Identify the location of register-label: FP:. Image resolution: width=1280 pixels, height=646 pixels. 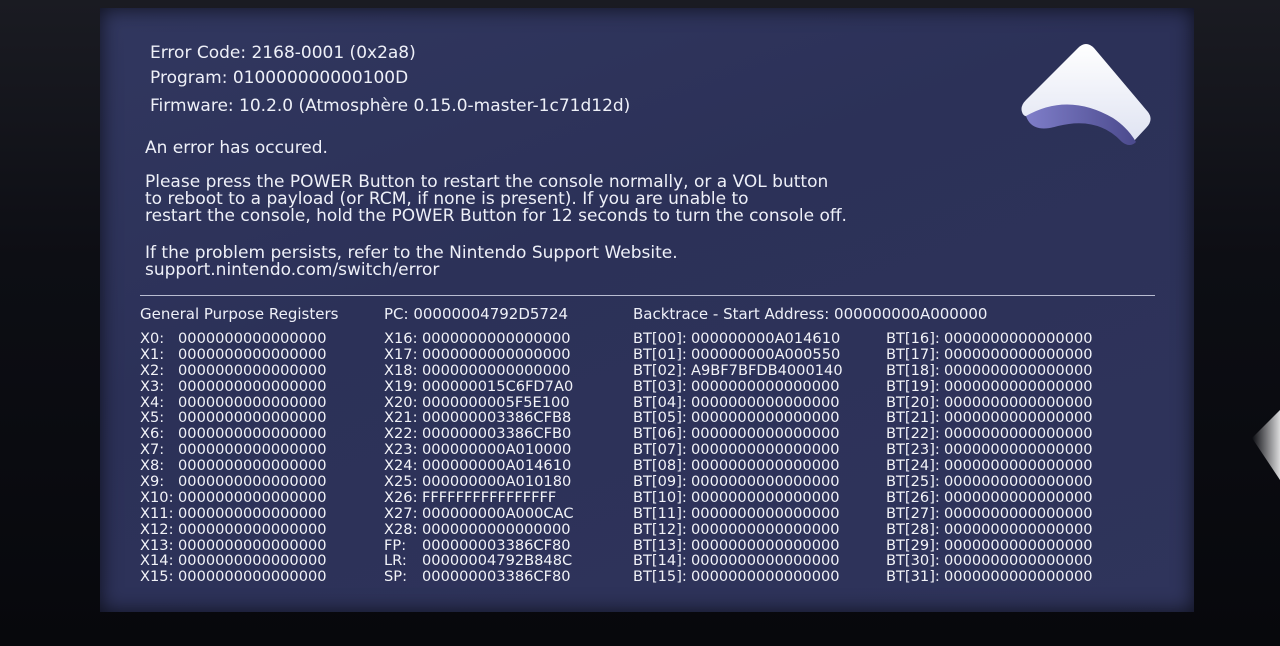
(395, 545).